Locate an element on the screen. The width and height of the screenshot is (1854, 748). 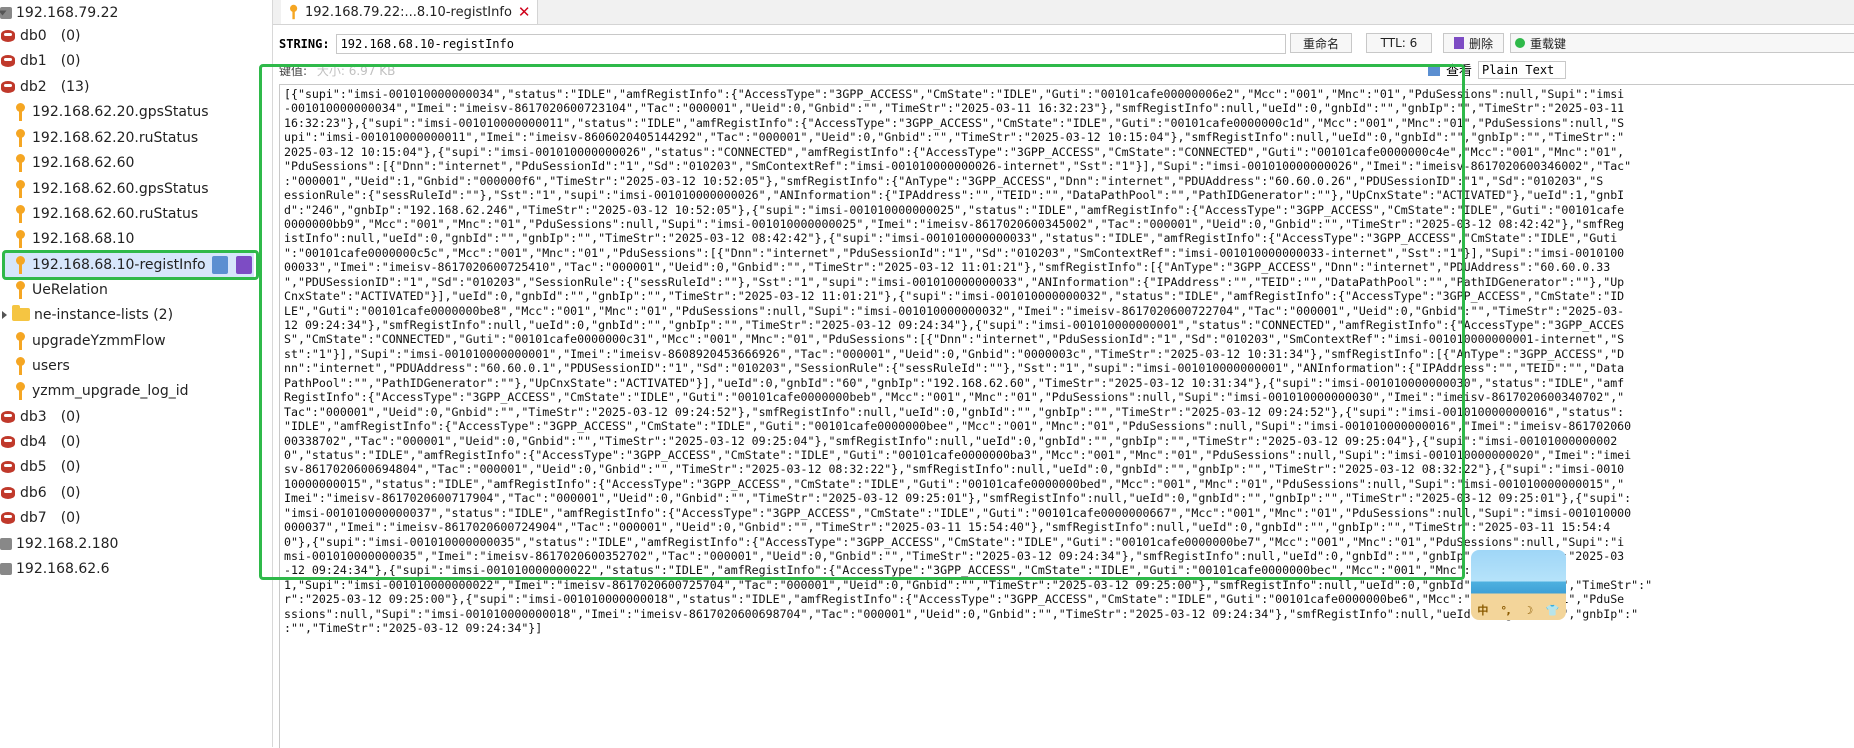
folder-item-ne-instance-lists: ne-instance-lists (2) is located at coordinates (86, 314).